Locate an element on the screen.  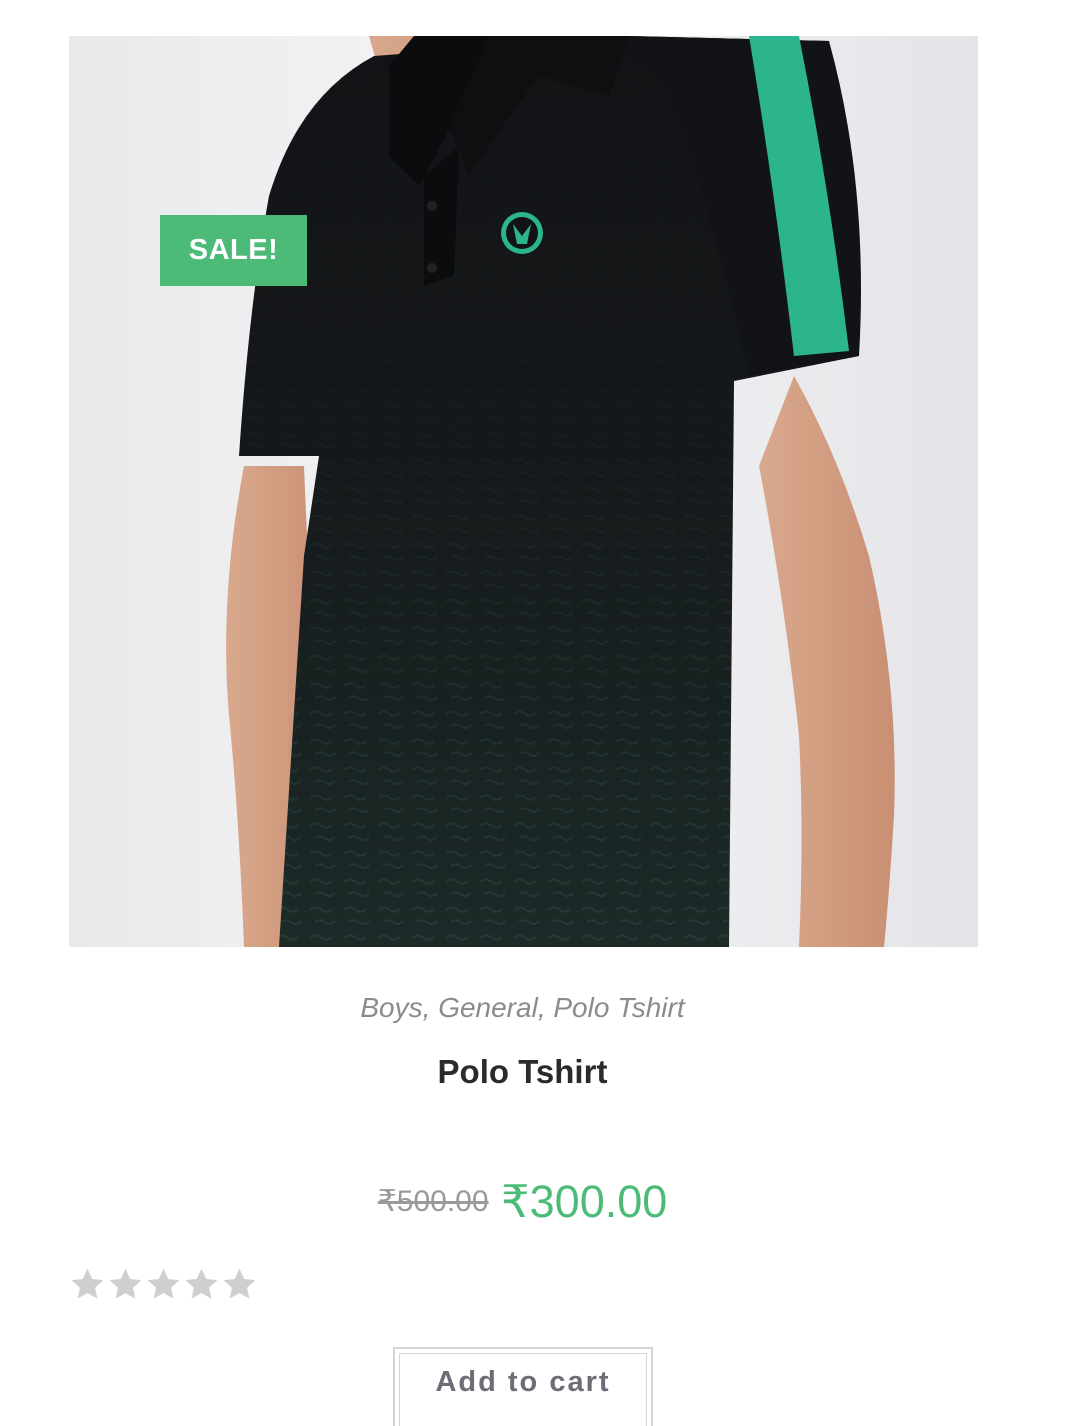
add-to-cart-button: Add to cart is located at coordinates (523, 1386).